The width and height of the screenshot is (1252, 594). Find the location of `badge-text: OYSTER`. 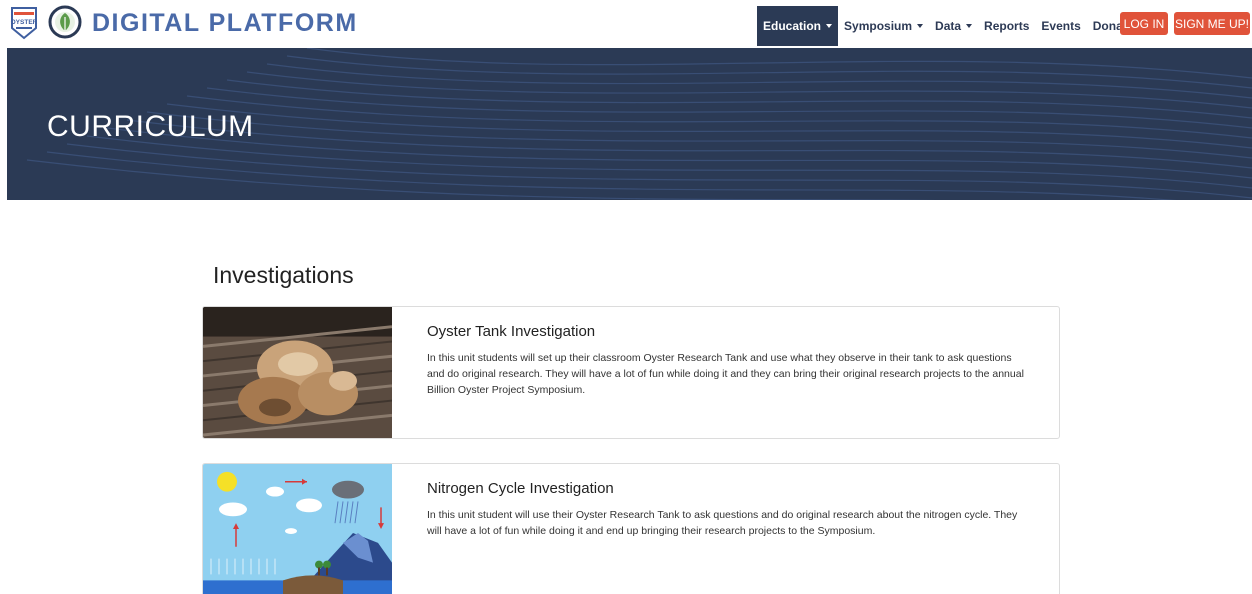

badge-text: OYSTER is located at coordinates (24, 22).